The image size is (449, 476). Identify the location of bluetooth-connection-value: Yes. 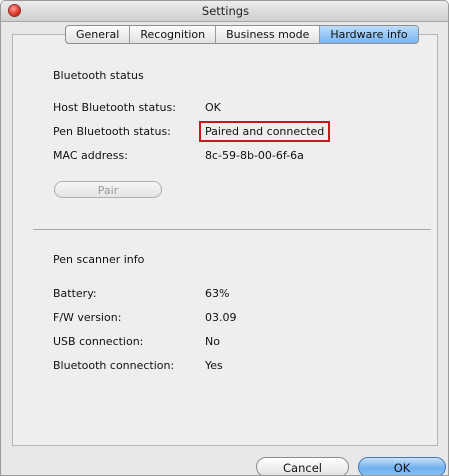
(214, 365).